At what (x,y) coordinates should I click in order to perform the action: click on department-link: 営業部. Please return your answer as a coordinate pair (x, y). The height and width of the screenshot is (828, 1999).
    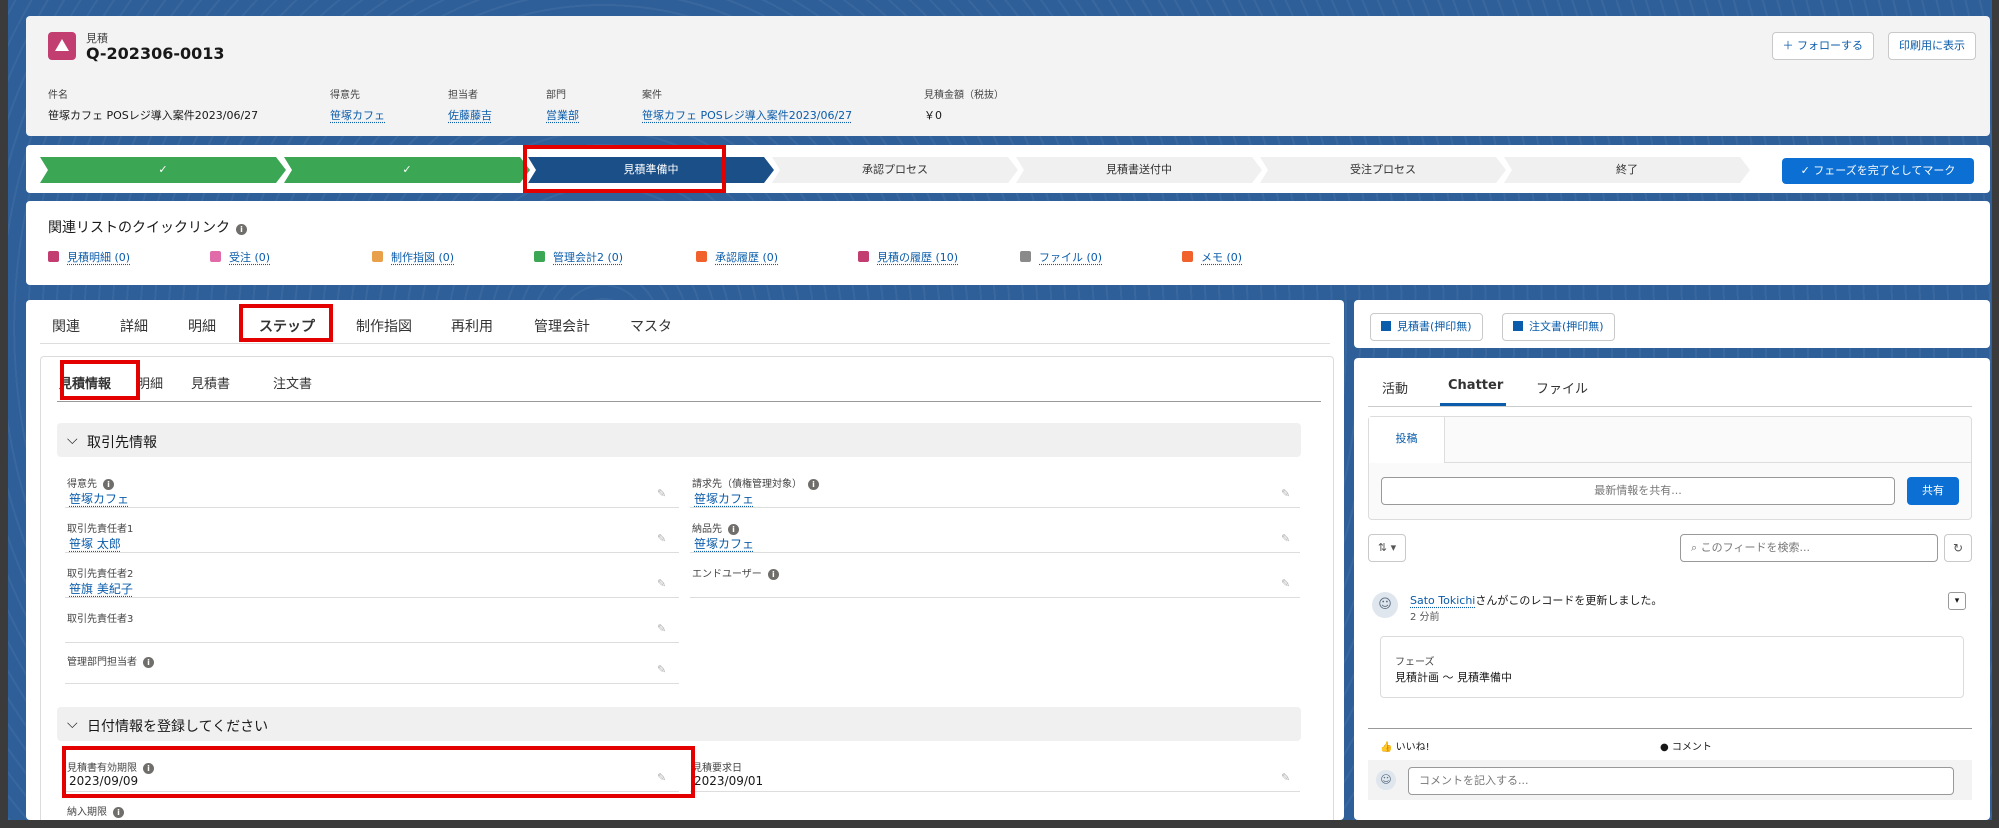
    Looking at the image, I should click on (562, 115).